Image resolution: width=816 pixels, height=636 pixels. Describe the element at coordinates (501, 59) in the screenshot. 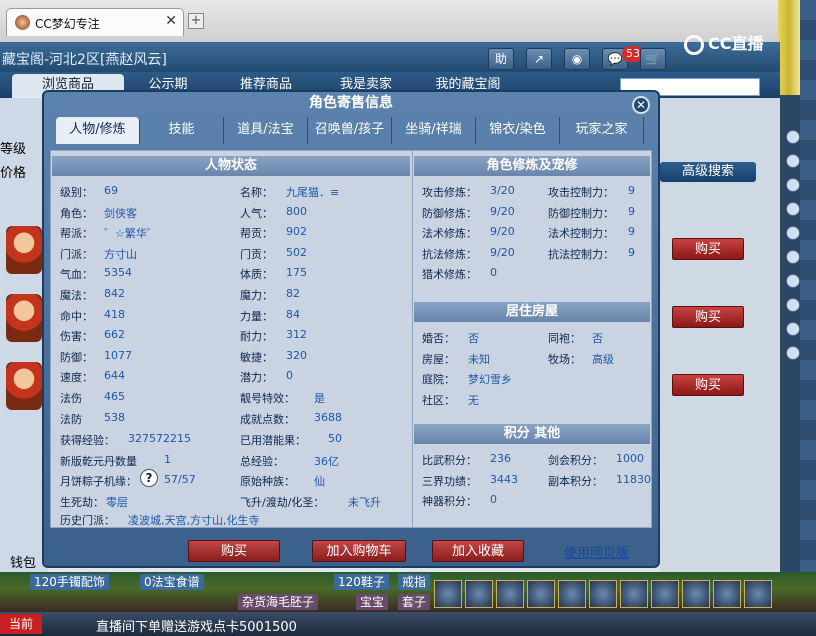

I see `help-button: 助` at that location.